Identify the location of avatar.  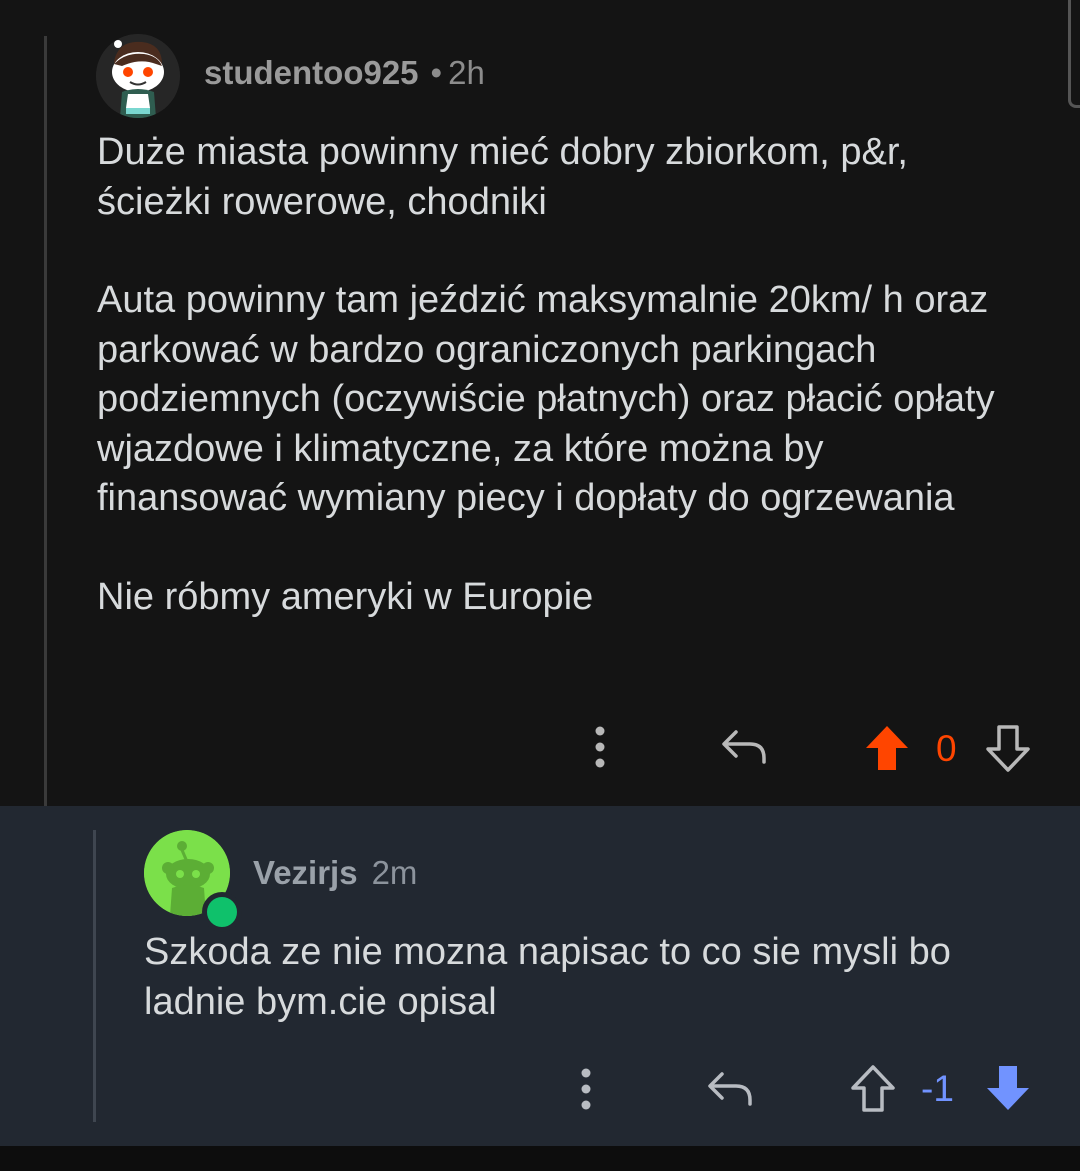
(138, 76).